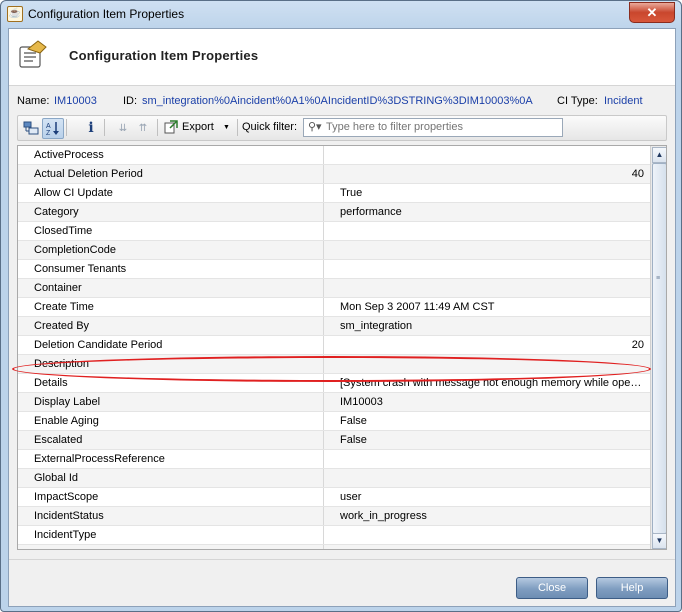 Image resolution: width=682 pixels, height=612 pixels. Describe the element at coordinates (577, 101) in the screenshot. I see `citype-label: CI Type:` at that location.